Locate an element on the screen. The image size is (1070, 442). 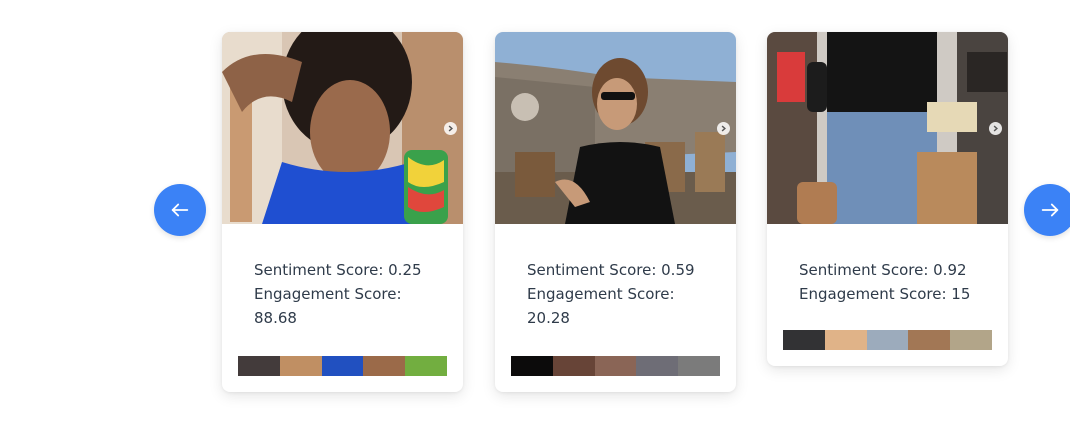
carousel-prev-button is located at coordinates (180, 210).